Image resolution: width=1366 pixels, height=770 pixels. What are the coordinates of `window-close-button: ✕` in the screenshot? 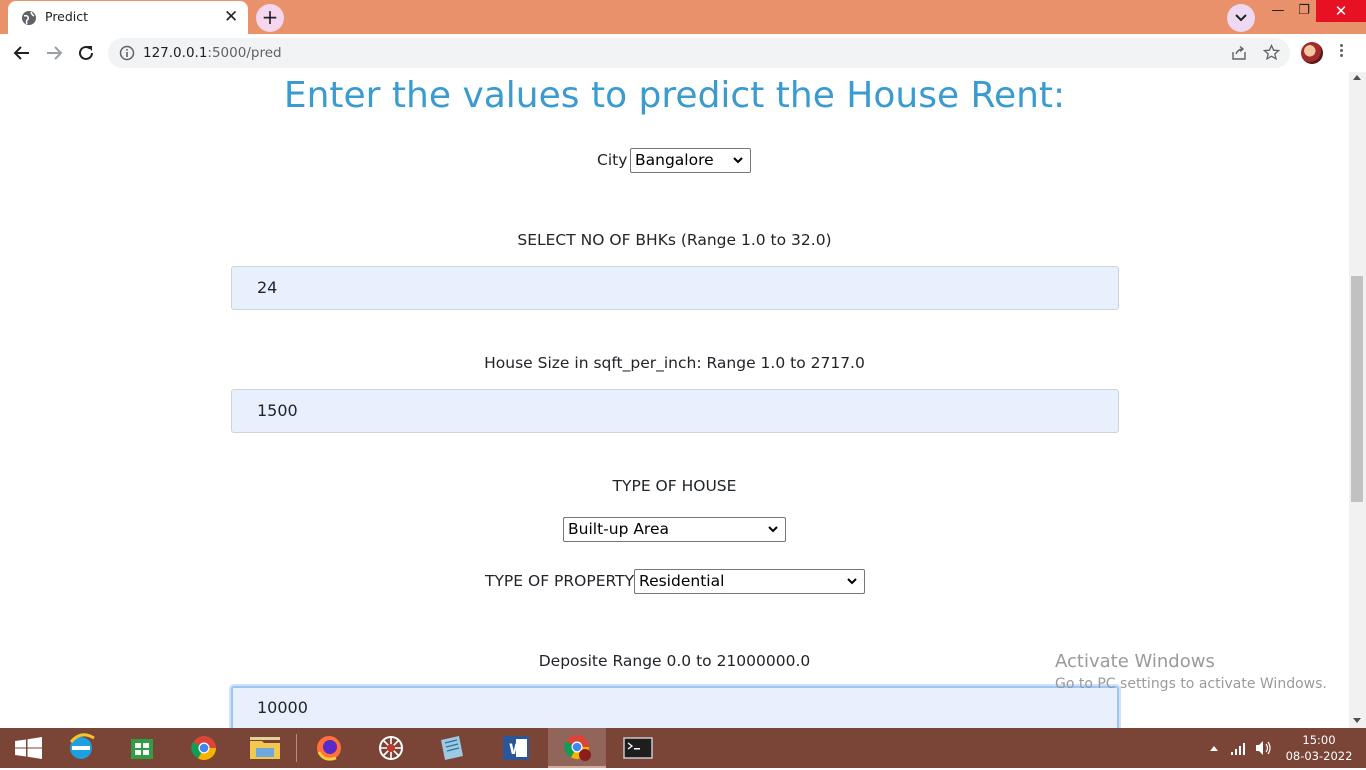 It's located at (1341, 11).